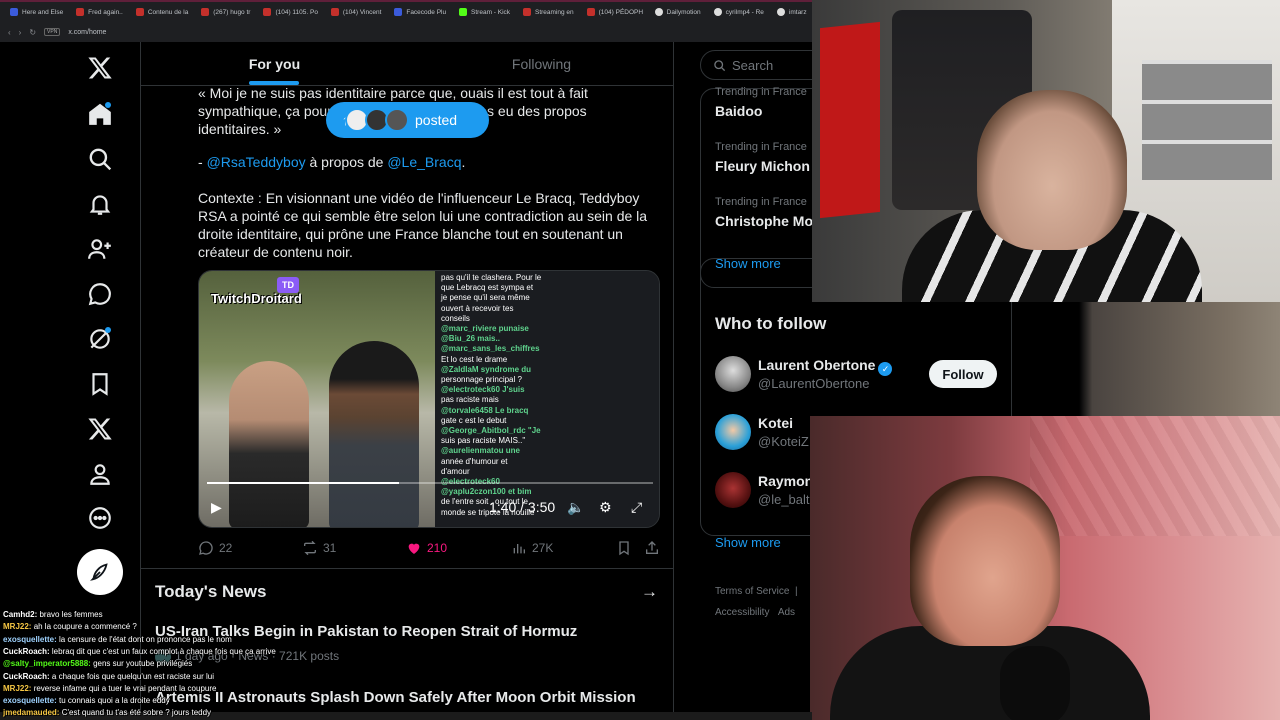  What do you see at coordinates (108, 105) in the screenshot?
I see `notification-dot` at bounding box center [108, 105].